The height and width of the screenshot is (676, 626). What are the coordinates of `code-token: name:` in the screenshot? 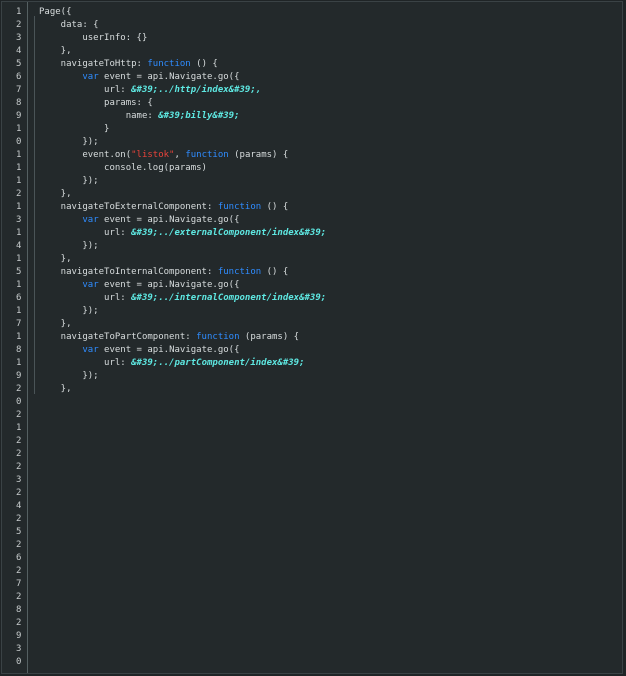 It's located at (99, 116).